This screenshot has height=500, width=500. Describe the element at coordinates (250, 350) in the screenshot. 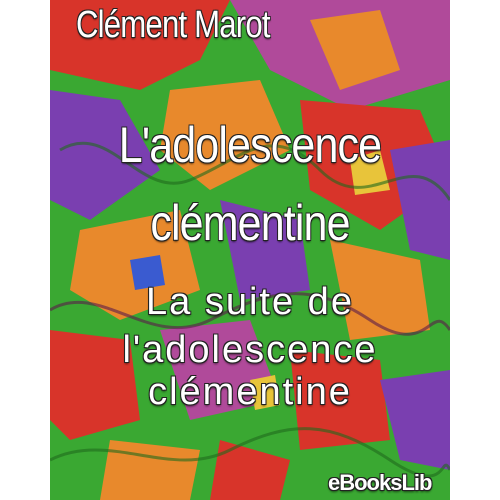

I see `subtitle-line-2: l'adolescence` at that location.